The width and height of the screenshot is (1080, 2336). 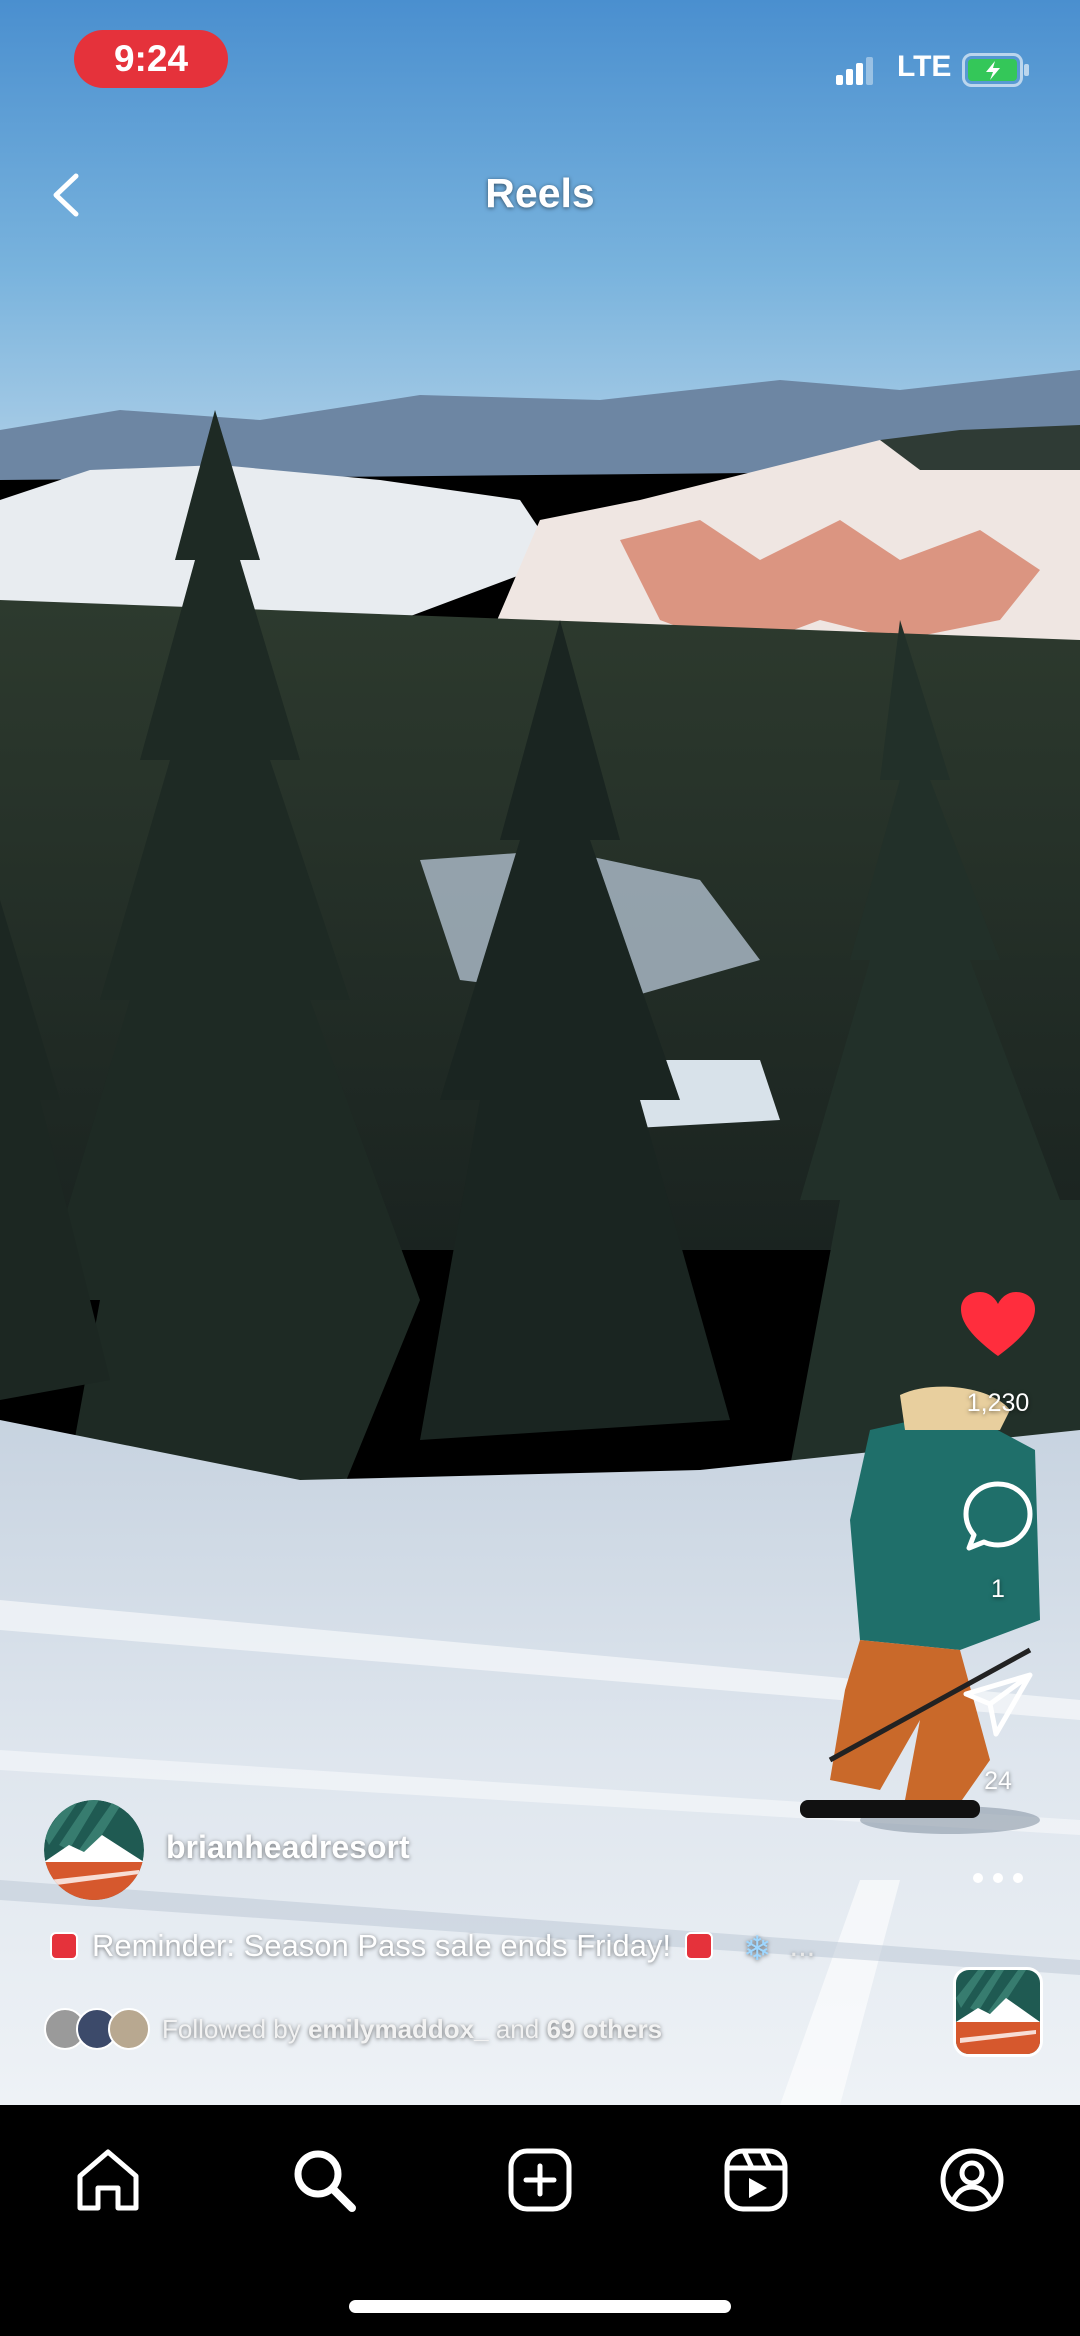 I want to click on followed-user: emilymaddox_, so click(x=398, y=2029).